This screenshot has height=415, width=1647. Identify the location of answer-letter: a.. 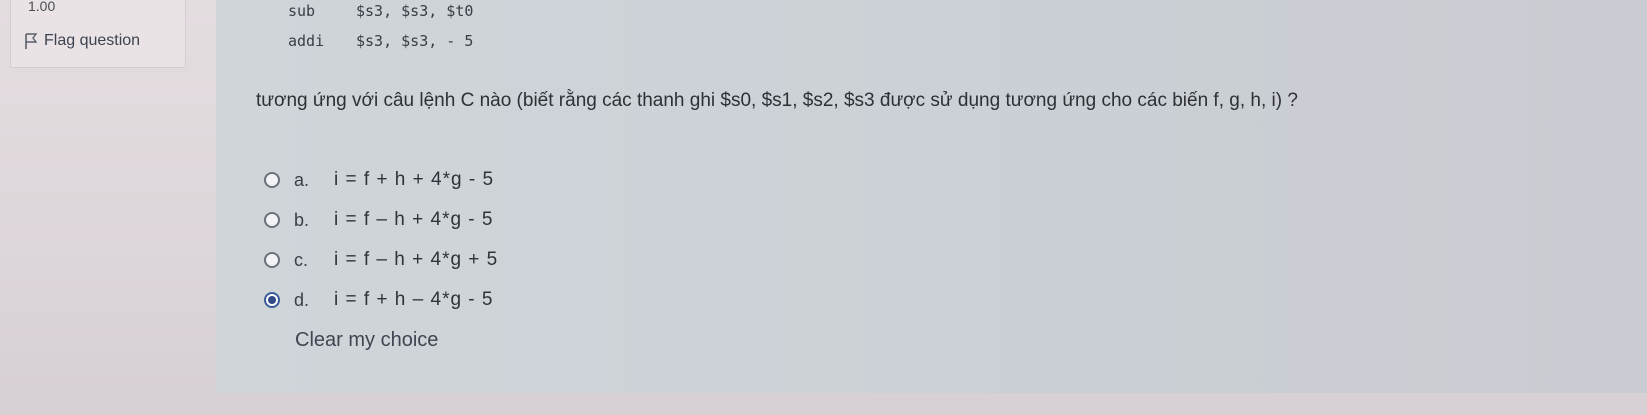
(302, 179).